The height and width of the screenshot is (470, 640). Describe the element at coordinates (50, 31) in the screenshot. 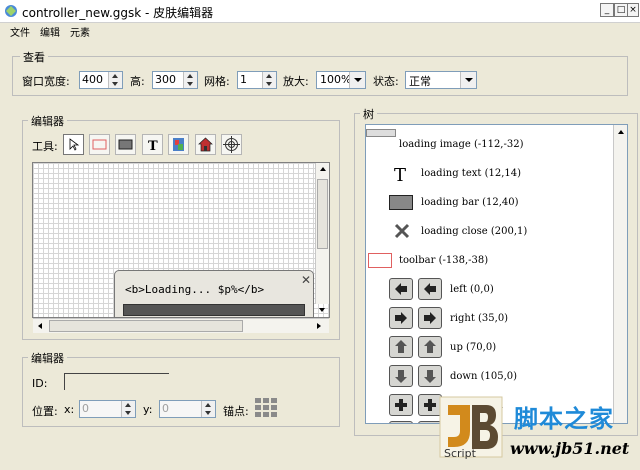

I see `menu-edit: 编辑` at that location.